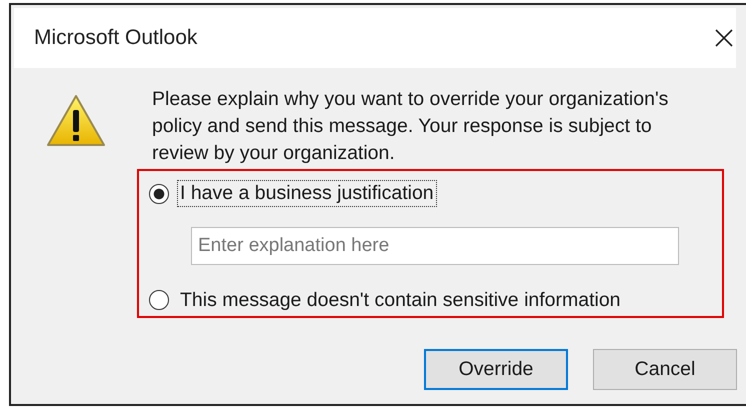 The image size is (746, 409). Describe the element at coordinates (724, 38) in the screenshot. I see `close-icon` at that location.